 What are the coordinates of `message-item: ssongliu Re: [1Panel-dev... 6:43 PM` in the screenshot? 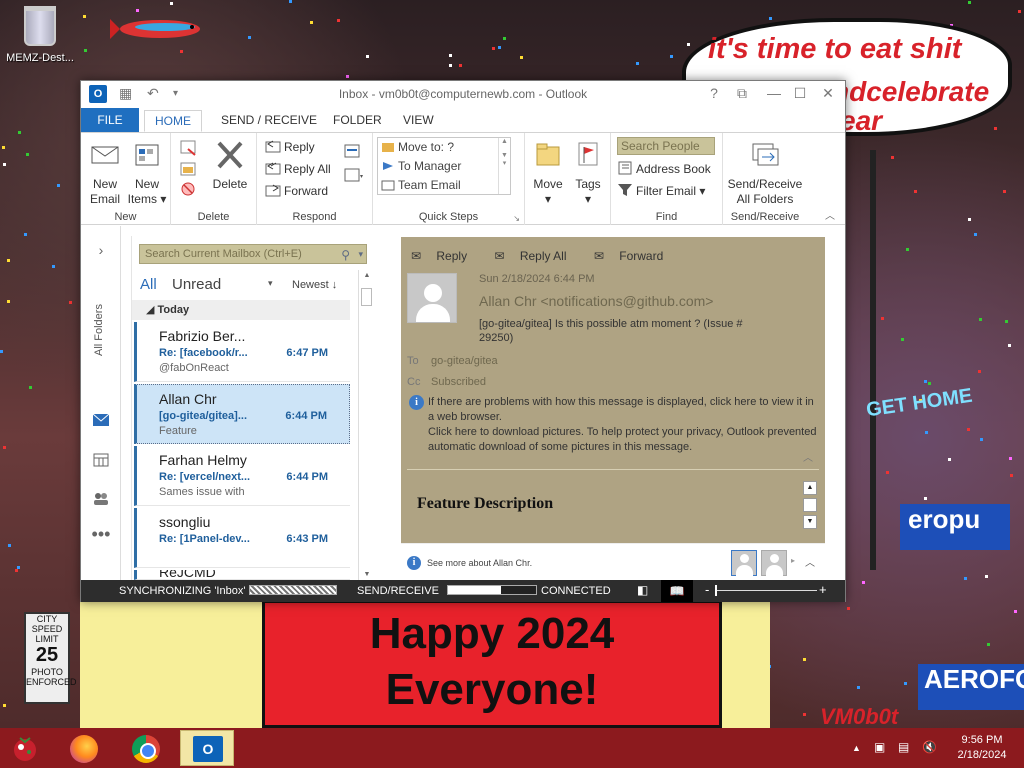 It's located at (242, 538).